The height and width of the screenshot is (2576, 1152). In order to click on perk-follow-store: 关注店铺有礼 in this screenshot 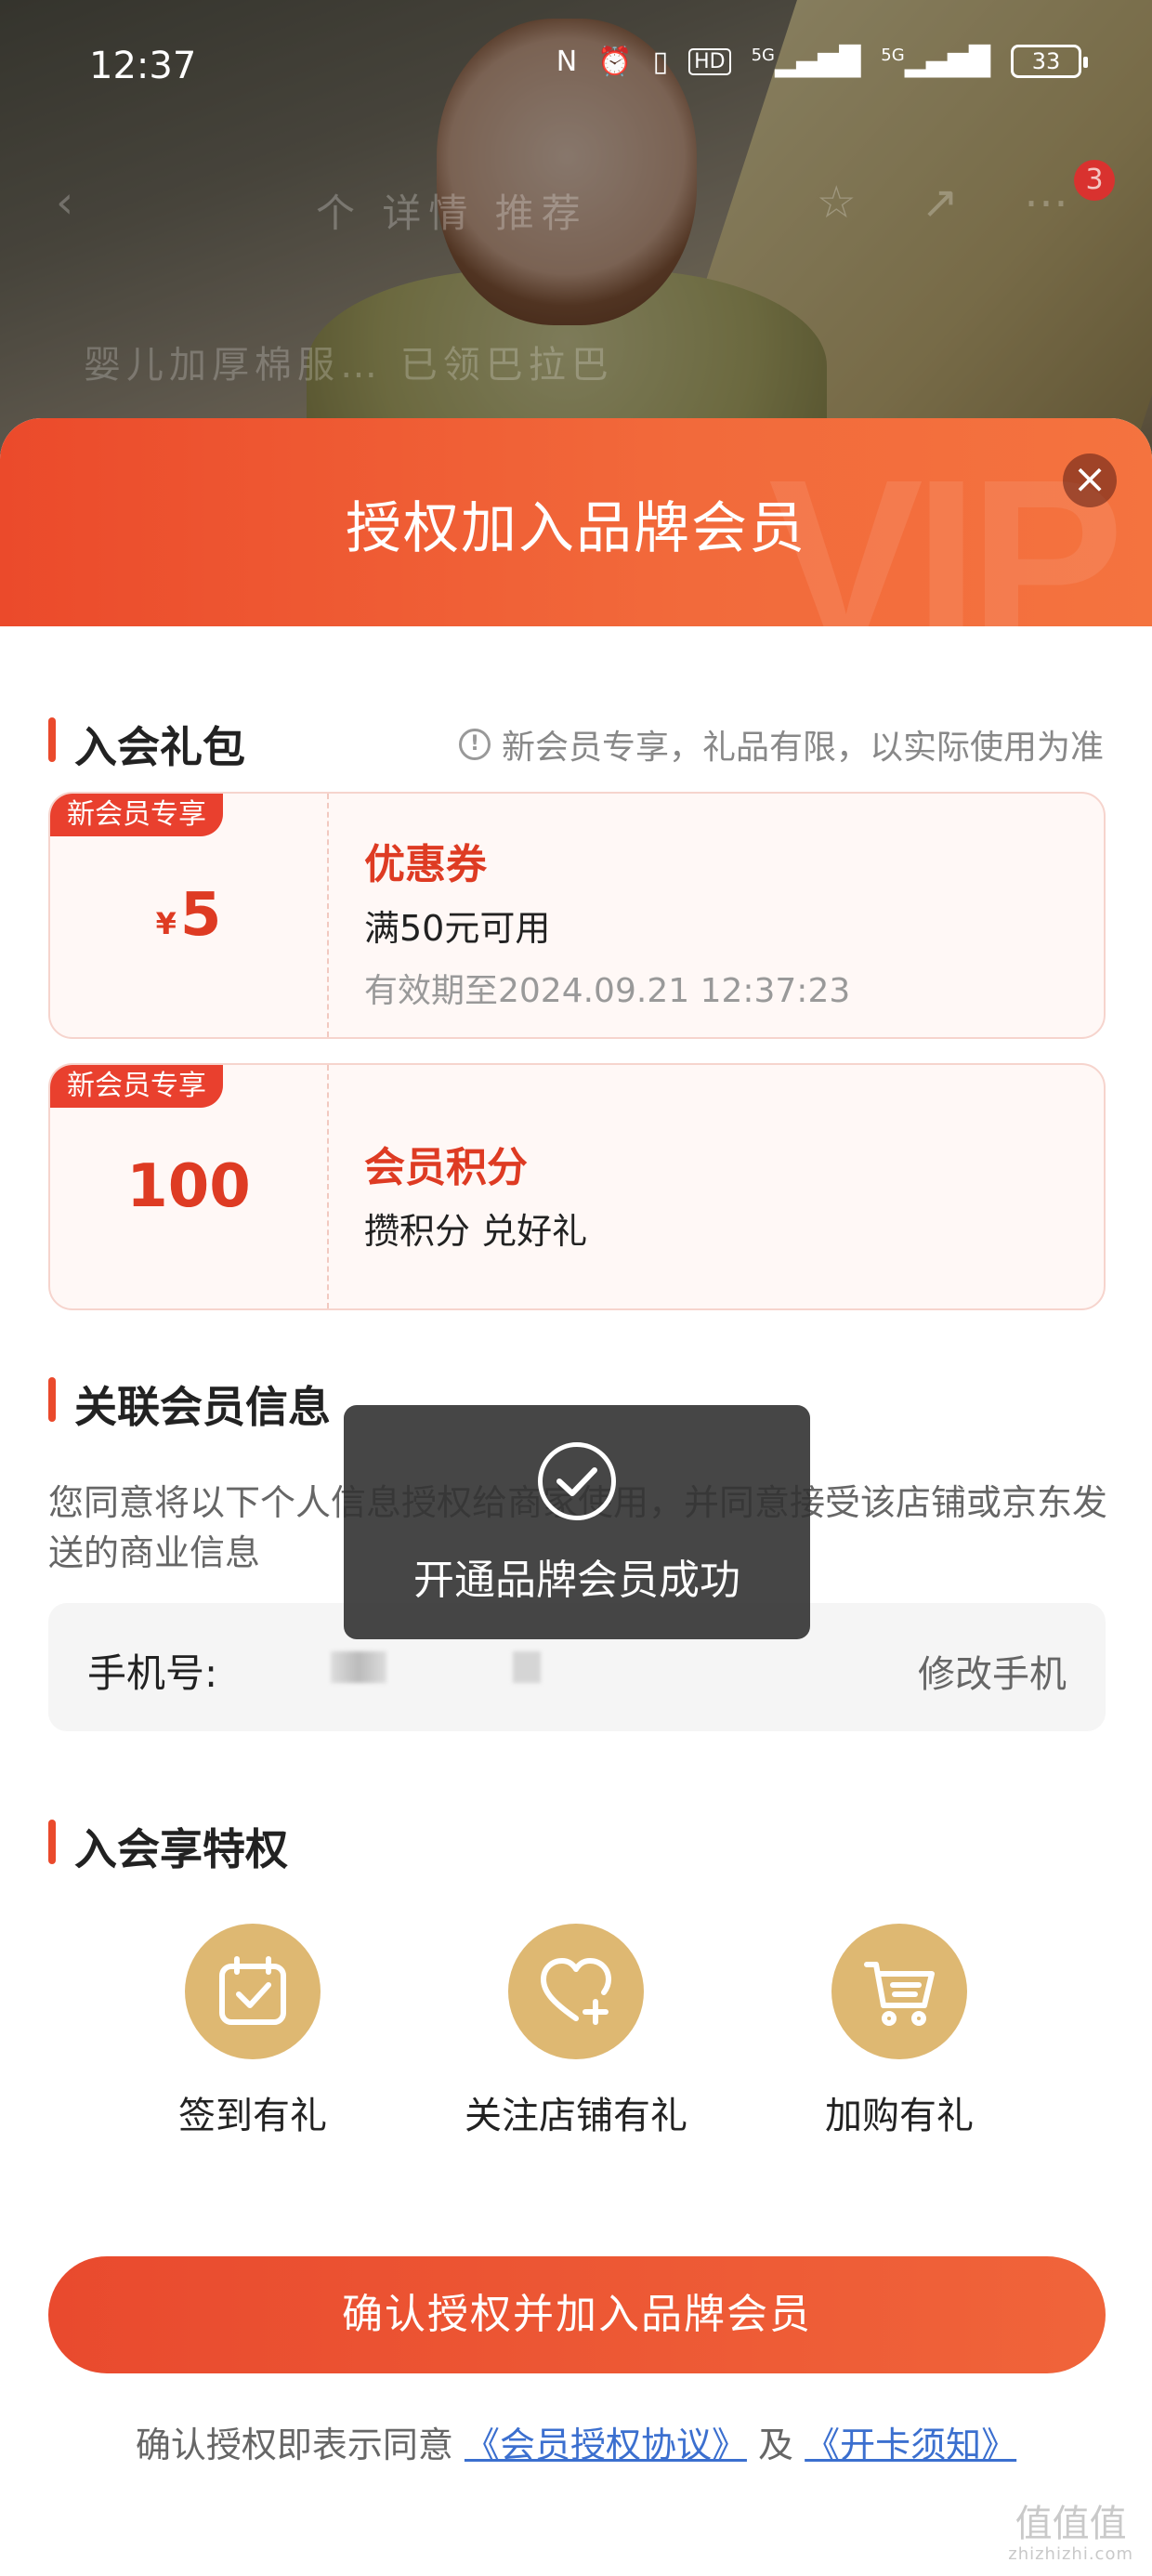, I will do `click(576, 2031)`.